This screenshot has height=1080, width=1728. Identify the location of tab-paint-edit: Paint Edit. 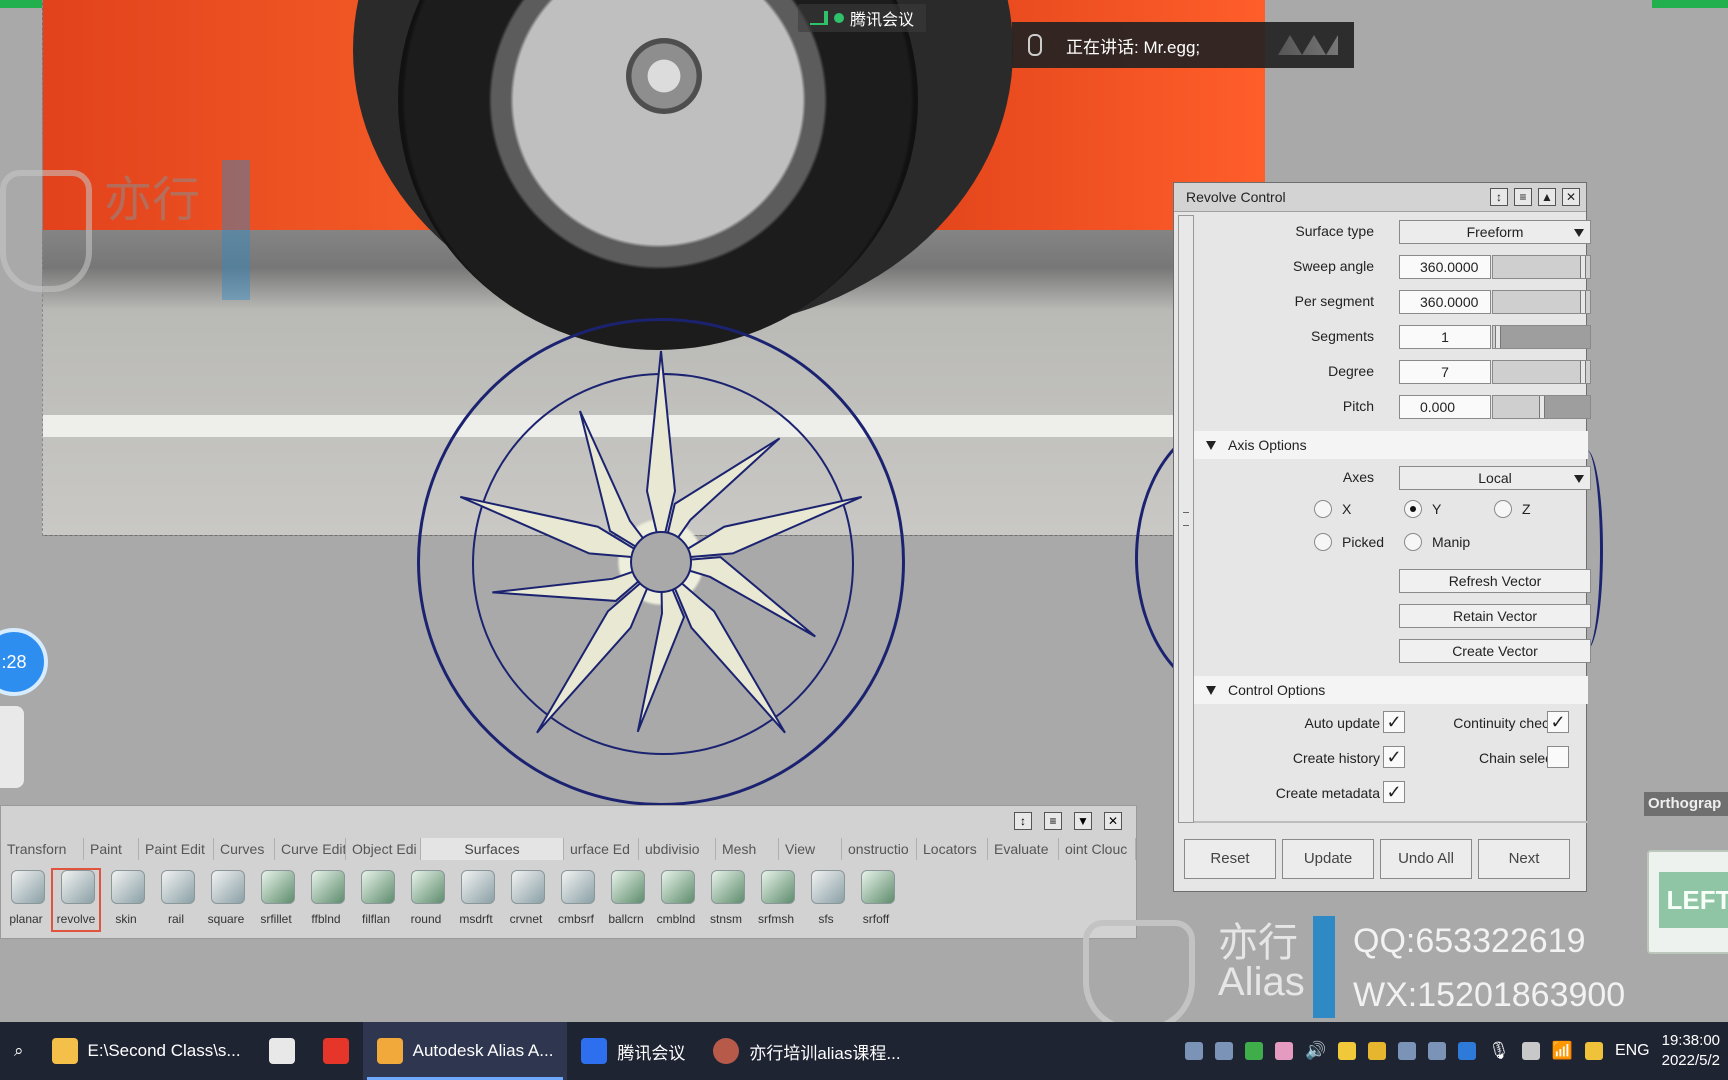
(176, 849).